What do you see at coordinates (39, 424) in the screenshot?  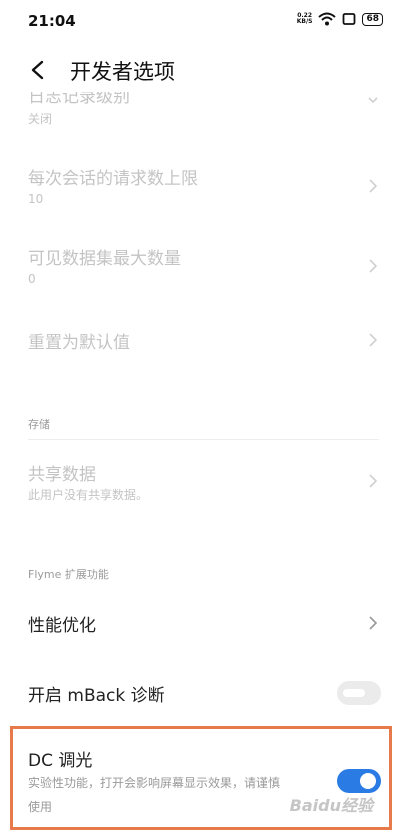 I see `section-label-storage: 存储` at bounding box center [39, 424].